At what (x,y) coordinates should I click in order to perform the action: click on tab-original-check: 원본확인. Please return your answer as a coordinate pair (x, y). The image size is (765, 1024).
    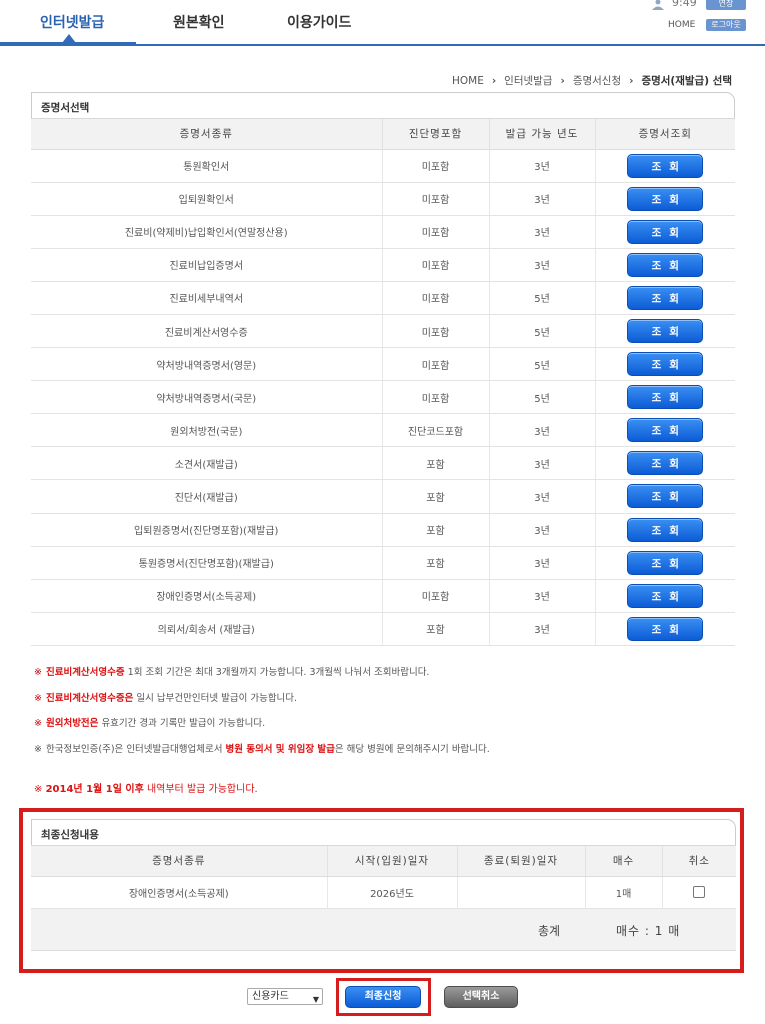
    Looking at the image, I should click on (199, 22).